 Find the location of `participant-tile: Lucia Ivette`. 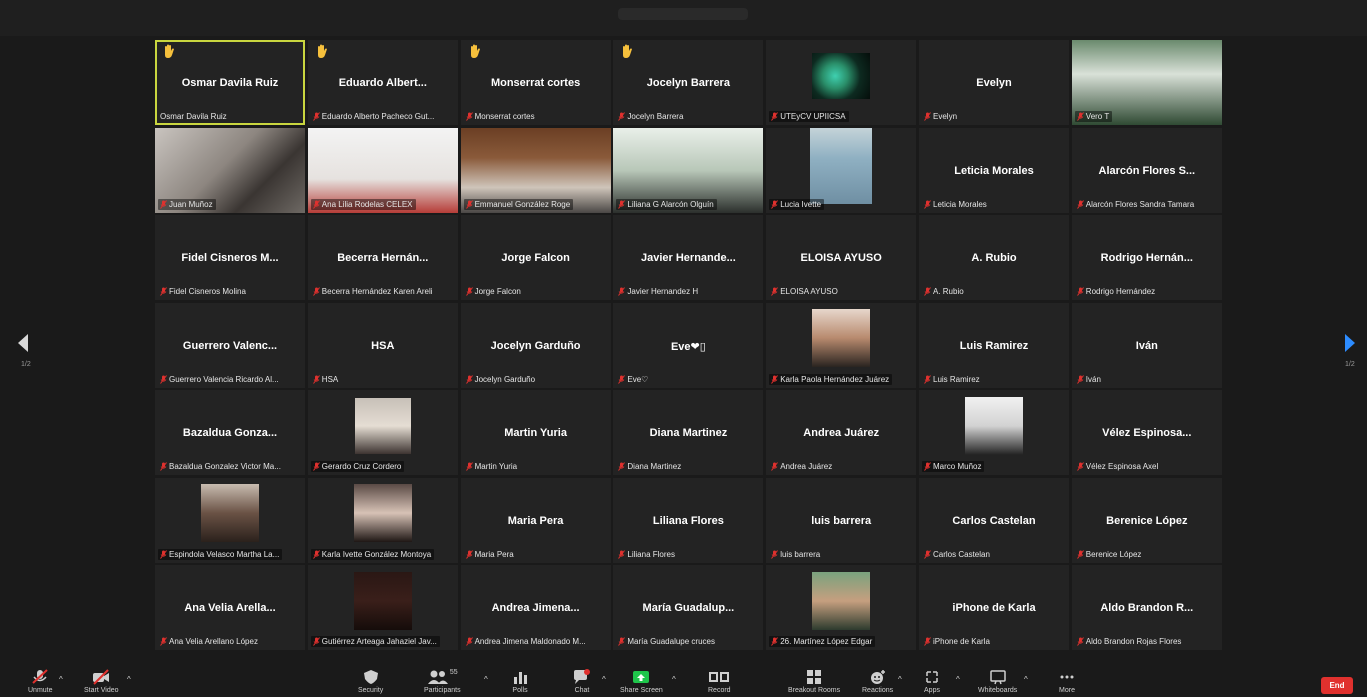

participant-tile: Lucia Ivette is located at coordinates (841, 170).